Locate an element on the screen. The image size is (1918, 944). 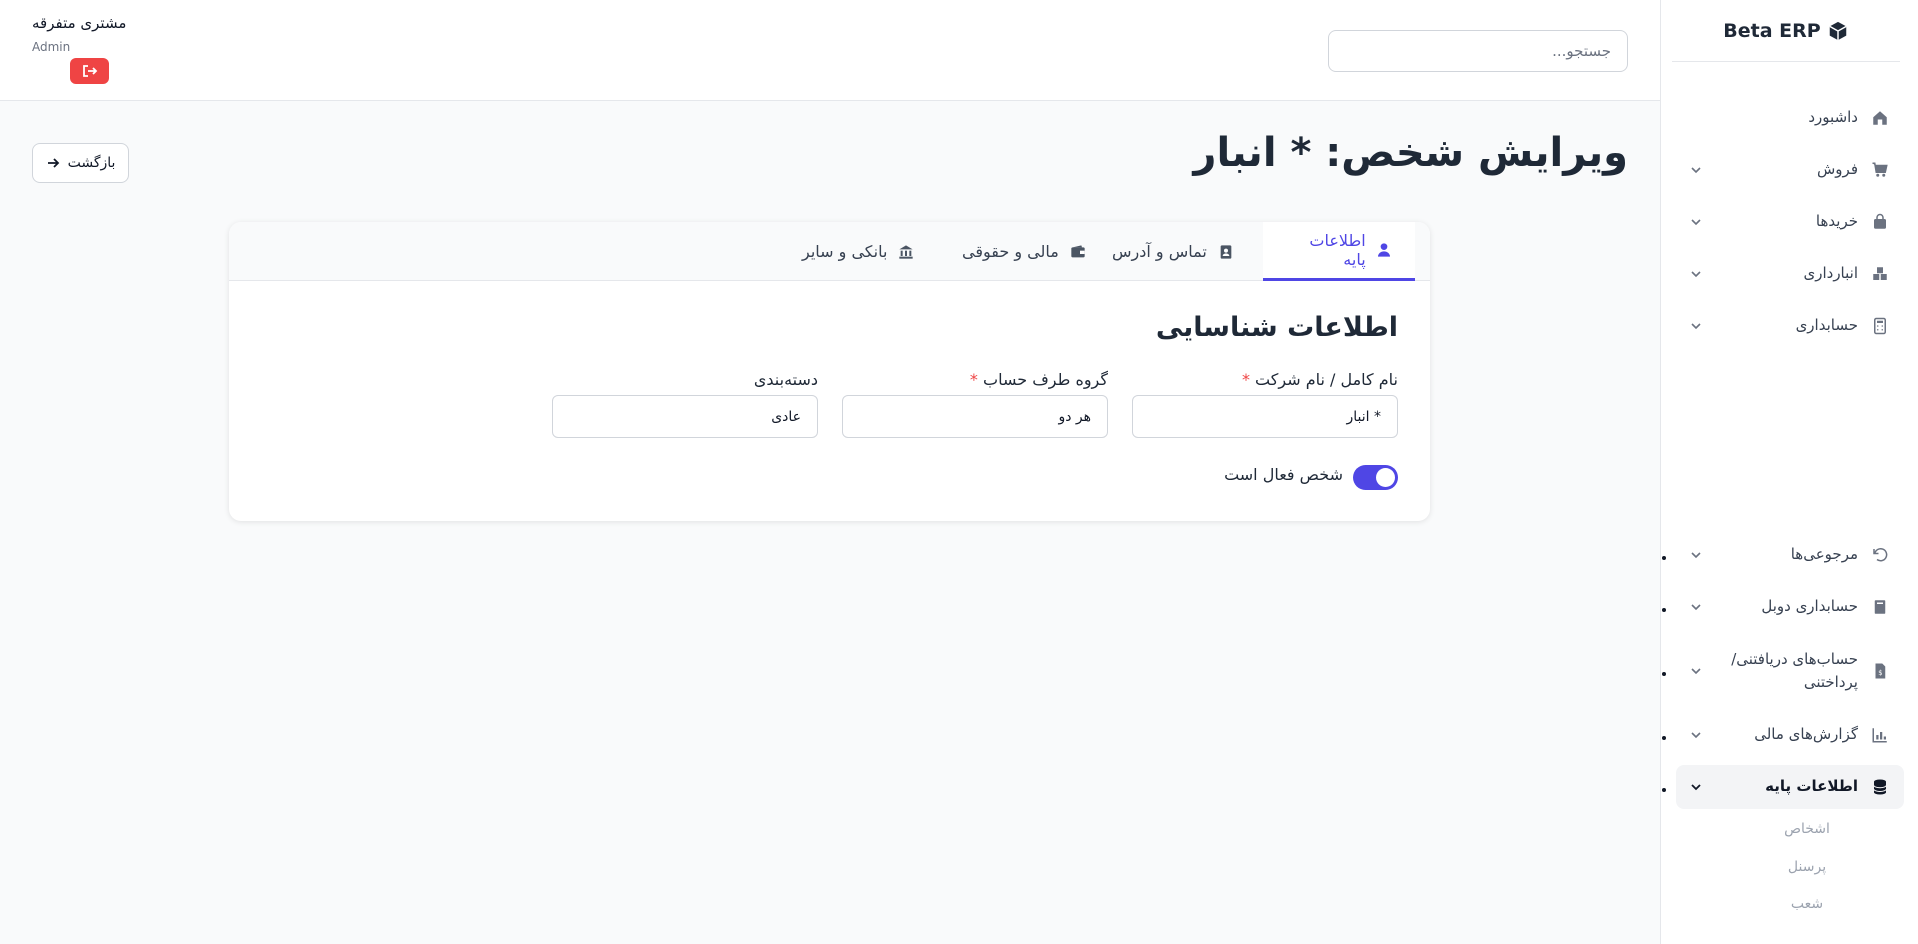
chart-icon is located at coordinates (1880, 735).